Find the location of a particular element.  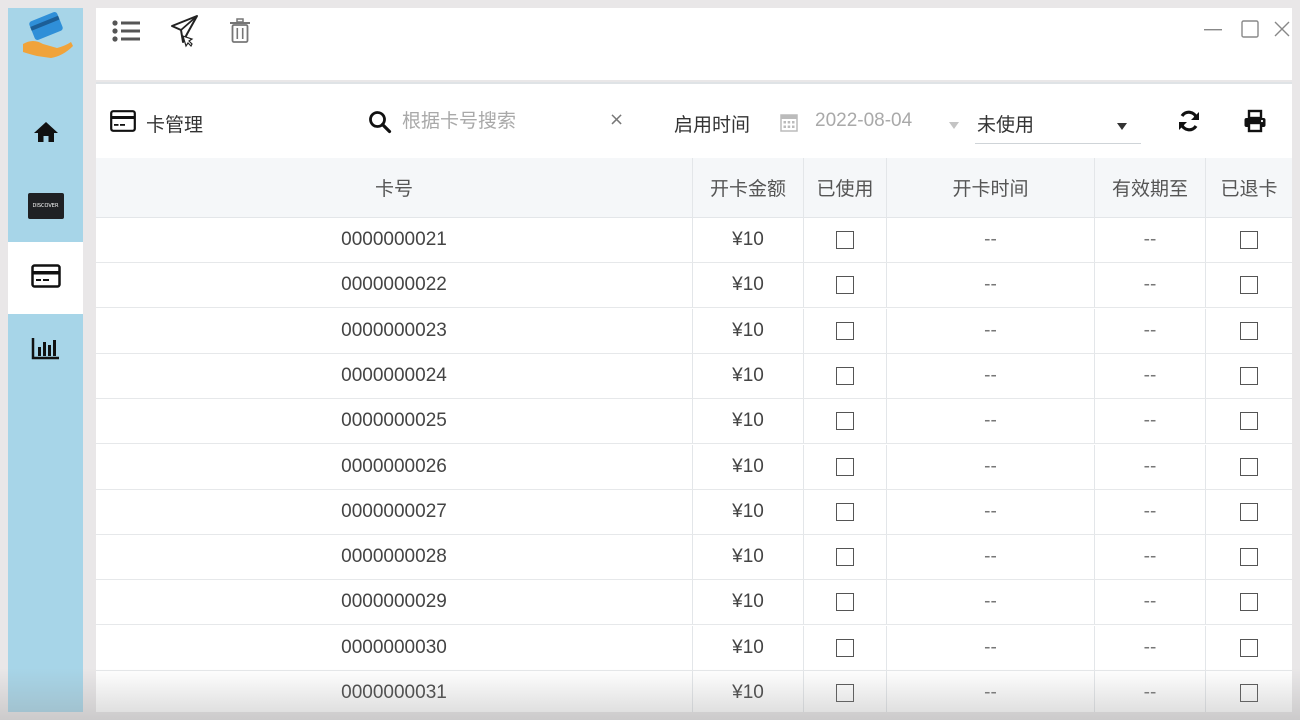

date-filter-input: 2022-08-04 is located at coordinates (863, 121).